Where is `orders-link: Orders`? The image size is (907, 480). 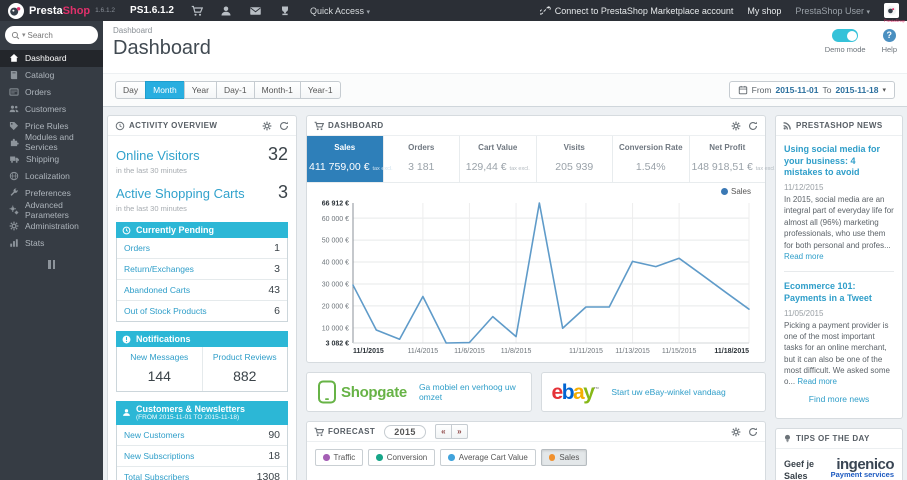 orders-link: Orders is located at coordinates (137, 248).